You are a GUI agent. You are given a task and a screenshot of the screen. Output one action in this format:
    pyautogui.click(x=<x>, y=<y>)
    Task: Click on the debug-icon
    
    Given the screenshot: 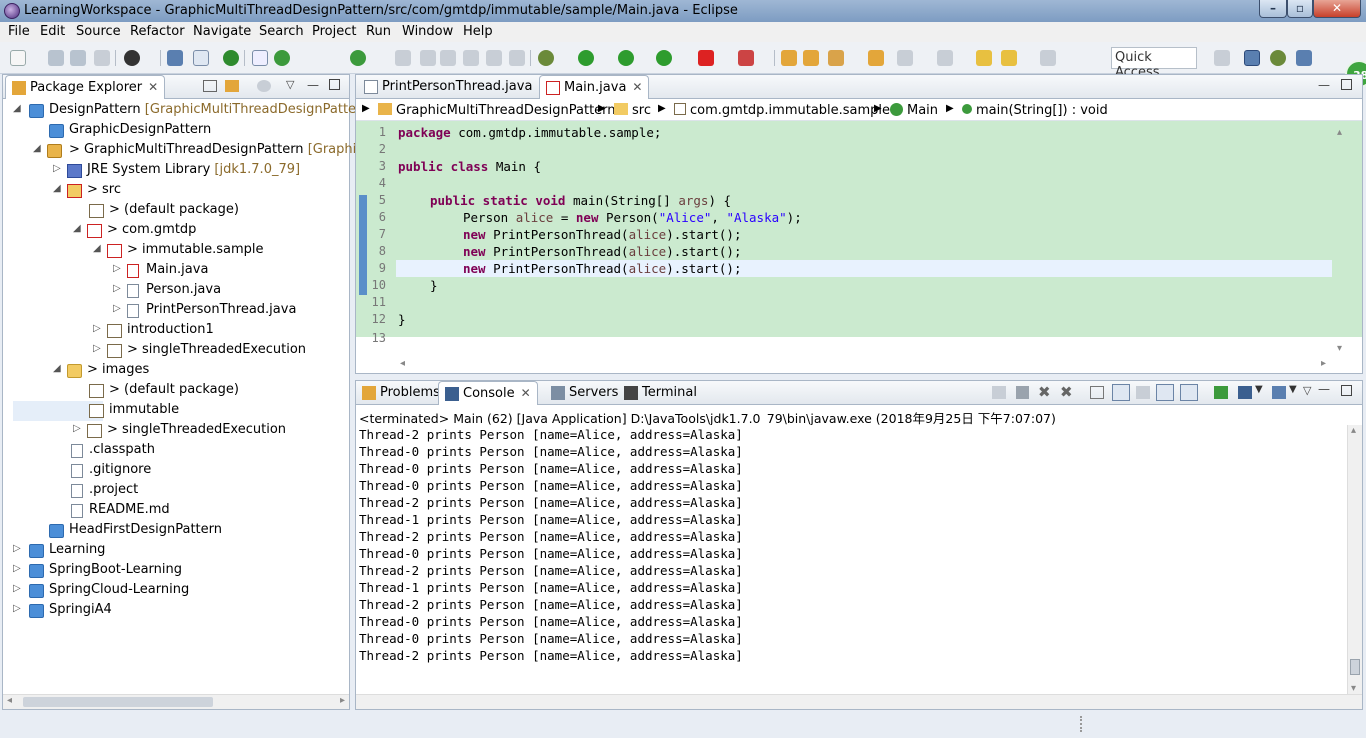 What is the action you would take?
    pyautogui.click(x=546, y=58)
    